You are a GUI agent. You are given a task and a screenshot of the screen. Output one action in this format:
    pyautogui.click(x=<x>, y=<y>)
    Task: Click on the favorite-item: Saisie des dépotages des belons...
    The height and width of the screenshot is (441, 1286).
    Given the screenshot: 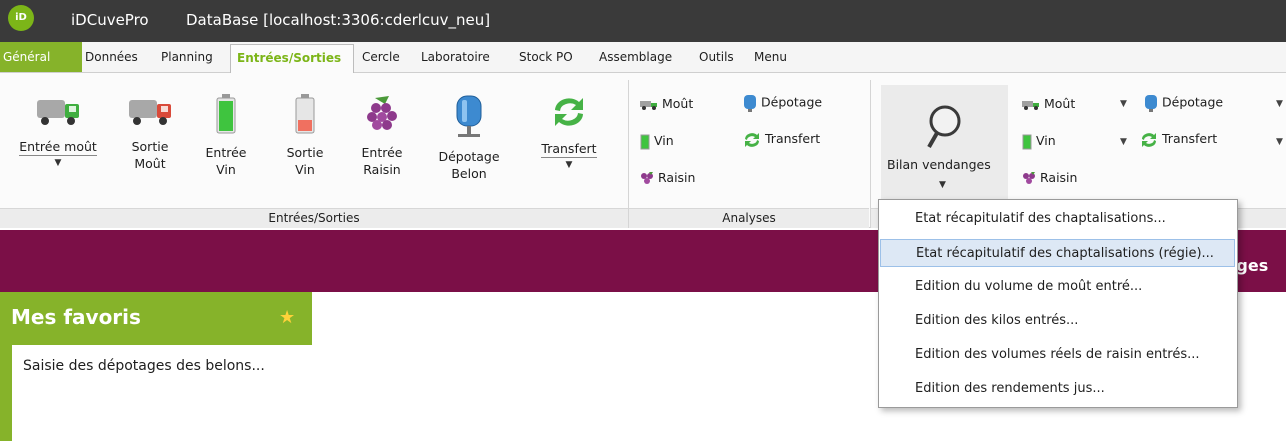 What is the action you would take?
    pyautogui.click(x=144, y=366)
    